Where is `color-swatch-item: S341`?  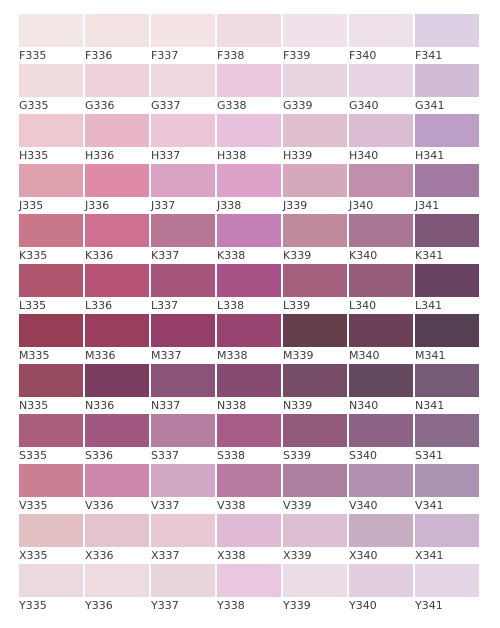
color-swatch-item: S341 is located at coordinates (447, 439).